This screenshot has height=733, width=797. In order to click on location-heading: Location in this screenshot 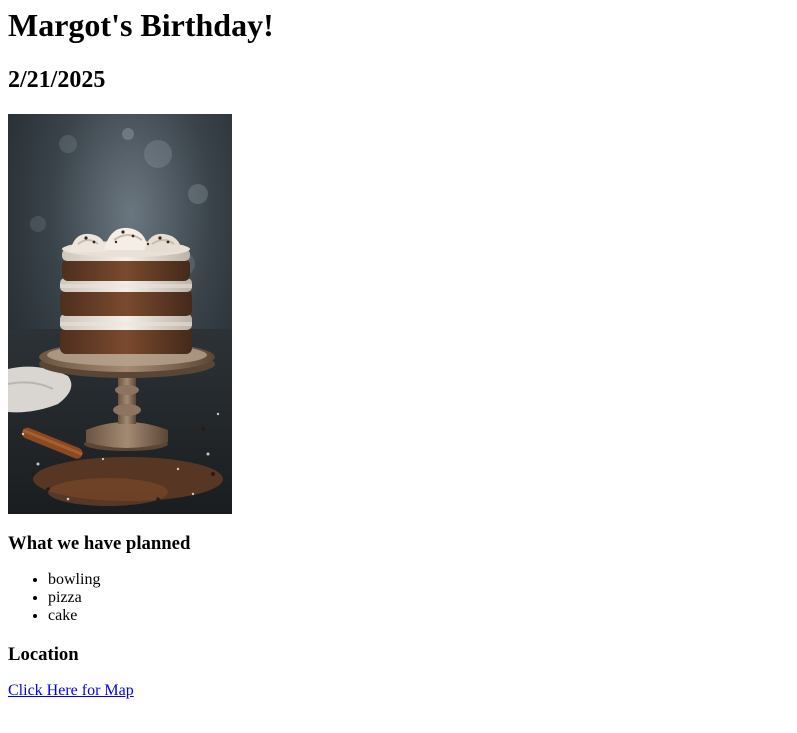, I will do `click(43, 654)`.